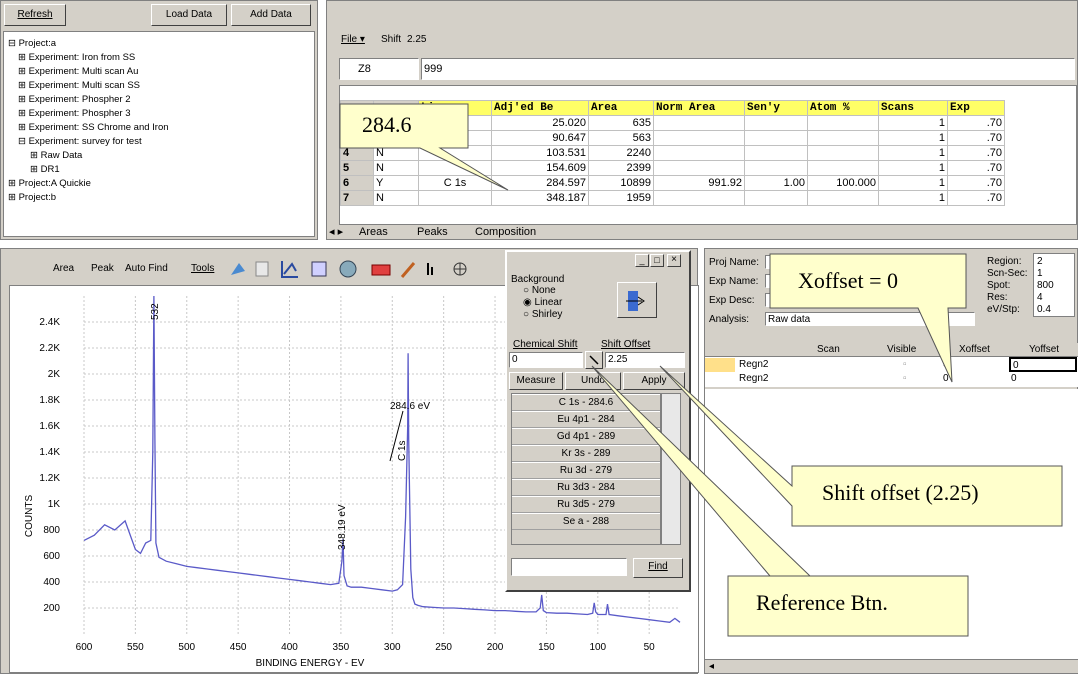 The image size is (1078, 677). Describe the element at coordinates (357, 183) in the screenshot. I see `row-number: 6` at that location.